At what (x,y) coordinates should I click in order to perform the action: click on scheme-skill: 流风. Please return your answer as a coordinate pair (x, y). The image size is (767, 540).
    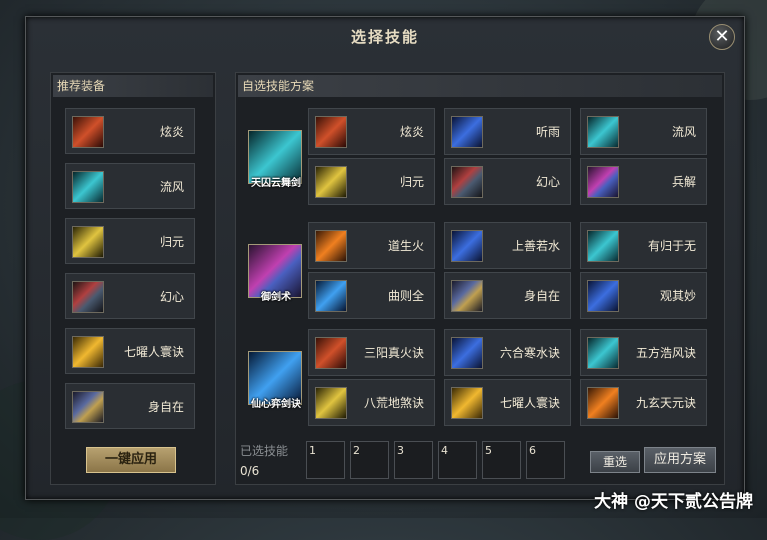
    Looking at the image, I should click on (643, 131).